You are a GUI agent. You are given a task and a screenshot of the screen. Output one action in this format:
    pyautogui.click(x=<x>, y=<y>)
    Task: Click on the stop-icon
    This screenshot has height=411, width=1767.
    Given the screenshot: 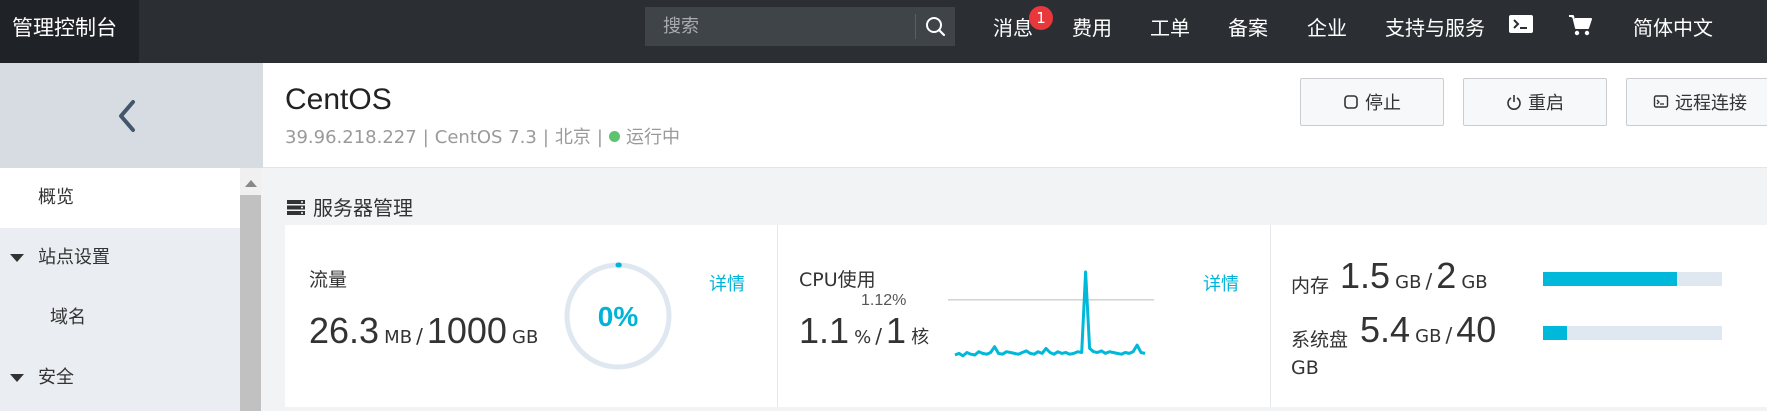 What is the action you would take?
    pyautogui.click(x=1351, y=102)
    